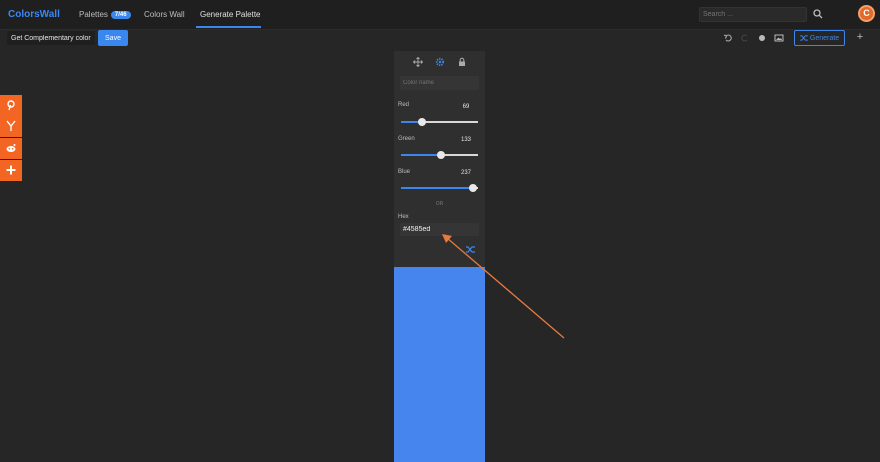 Image resolution: width=880 pixels, height=462 pixels. I want to click on green-slider, so click(439, 155).